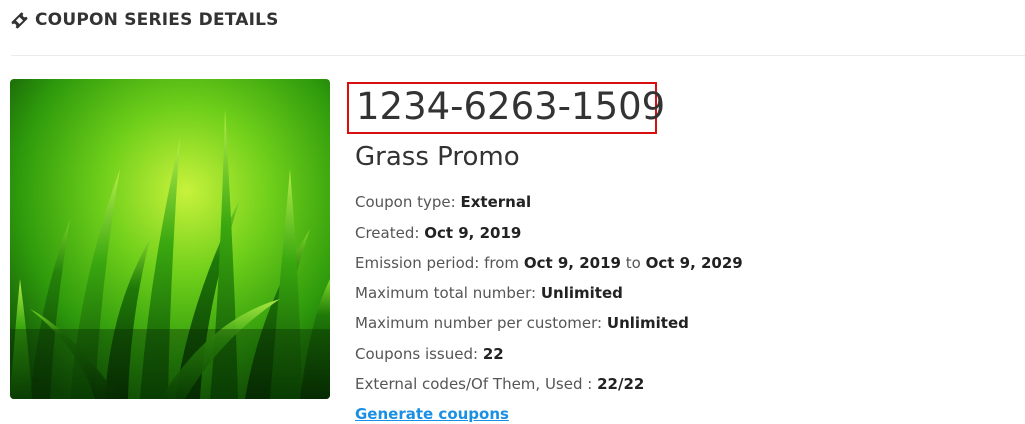 This screenshot has width=1025, height=424. I want to click on detail-max-total: Maximum total number: Unlimited, so click(489, 293).